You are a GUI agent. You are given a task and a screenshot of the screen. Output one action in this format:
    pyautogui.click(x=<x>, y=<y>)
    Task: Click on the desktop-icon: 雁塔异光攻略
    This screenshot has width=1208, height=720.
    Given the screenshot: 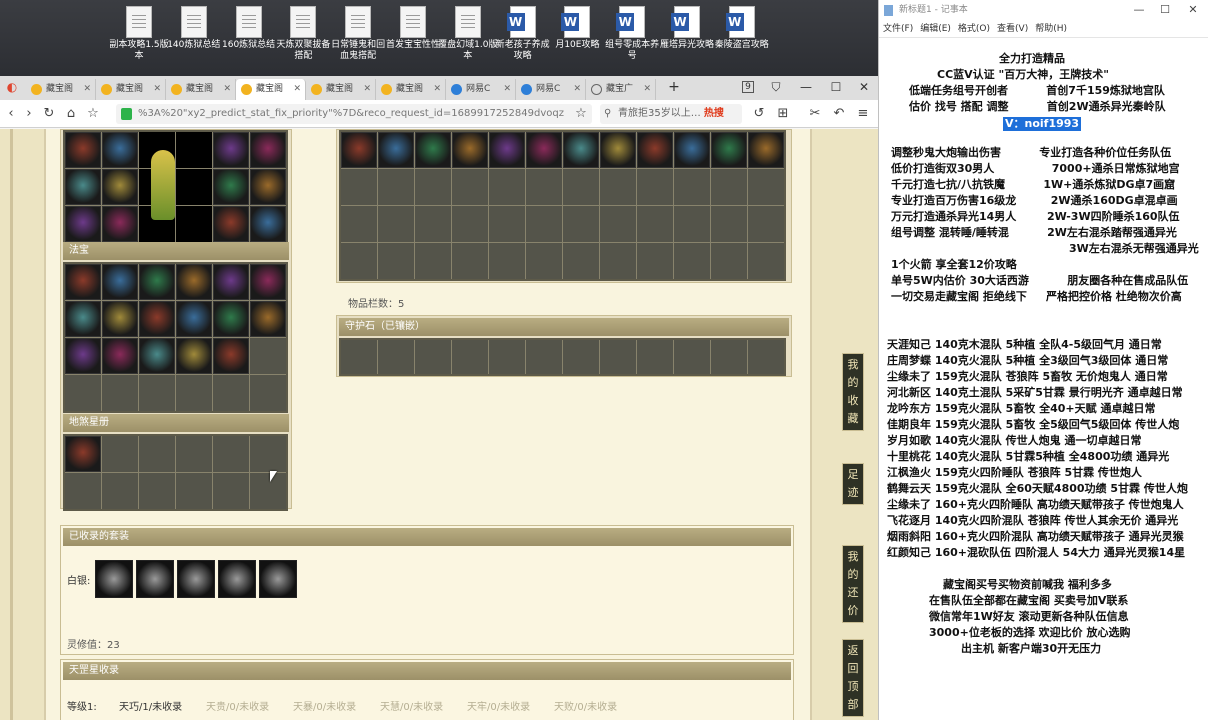 What is the action you would take?
    pyautogui.click(x=687, y=28)
    